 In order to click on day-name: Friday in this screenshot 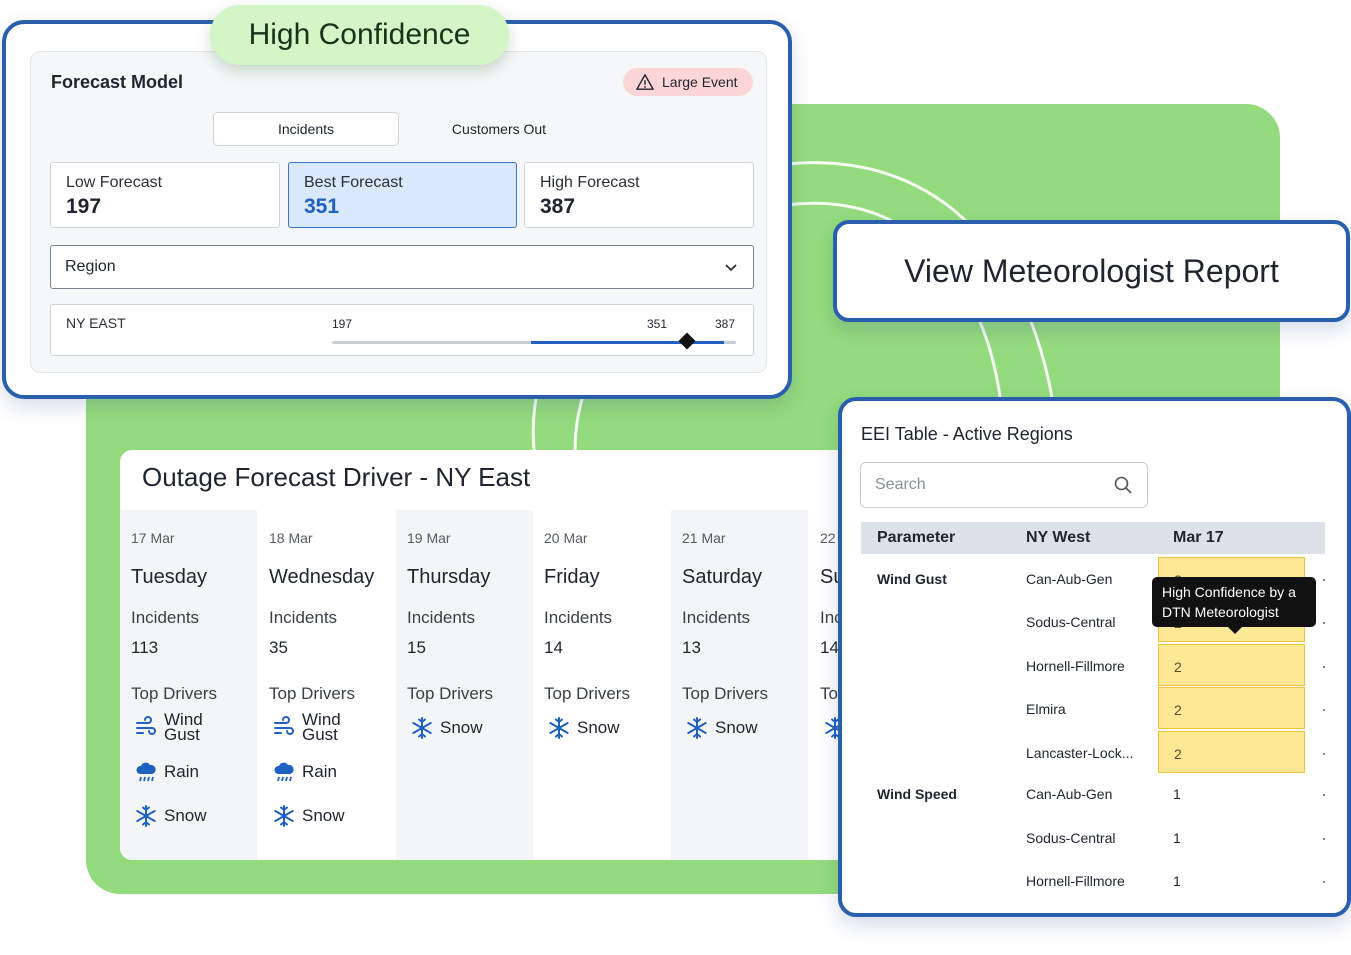, I will do `click(572, 577)`.